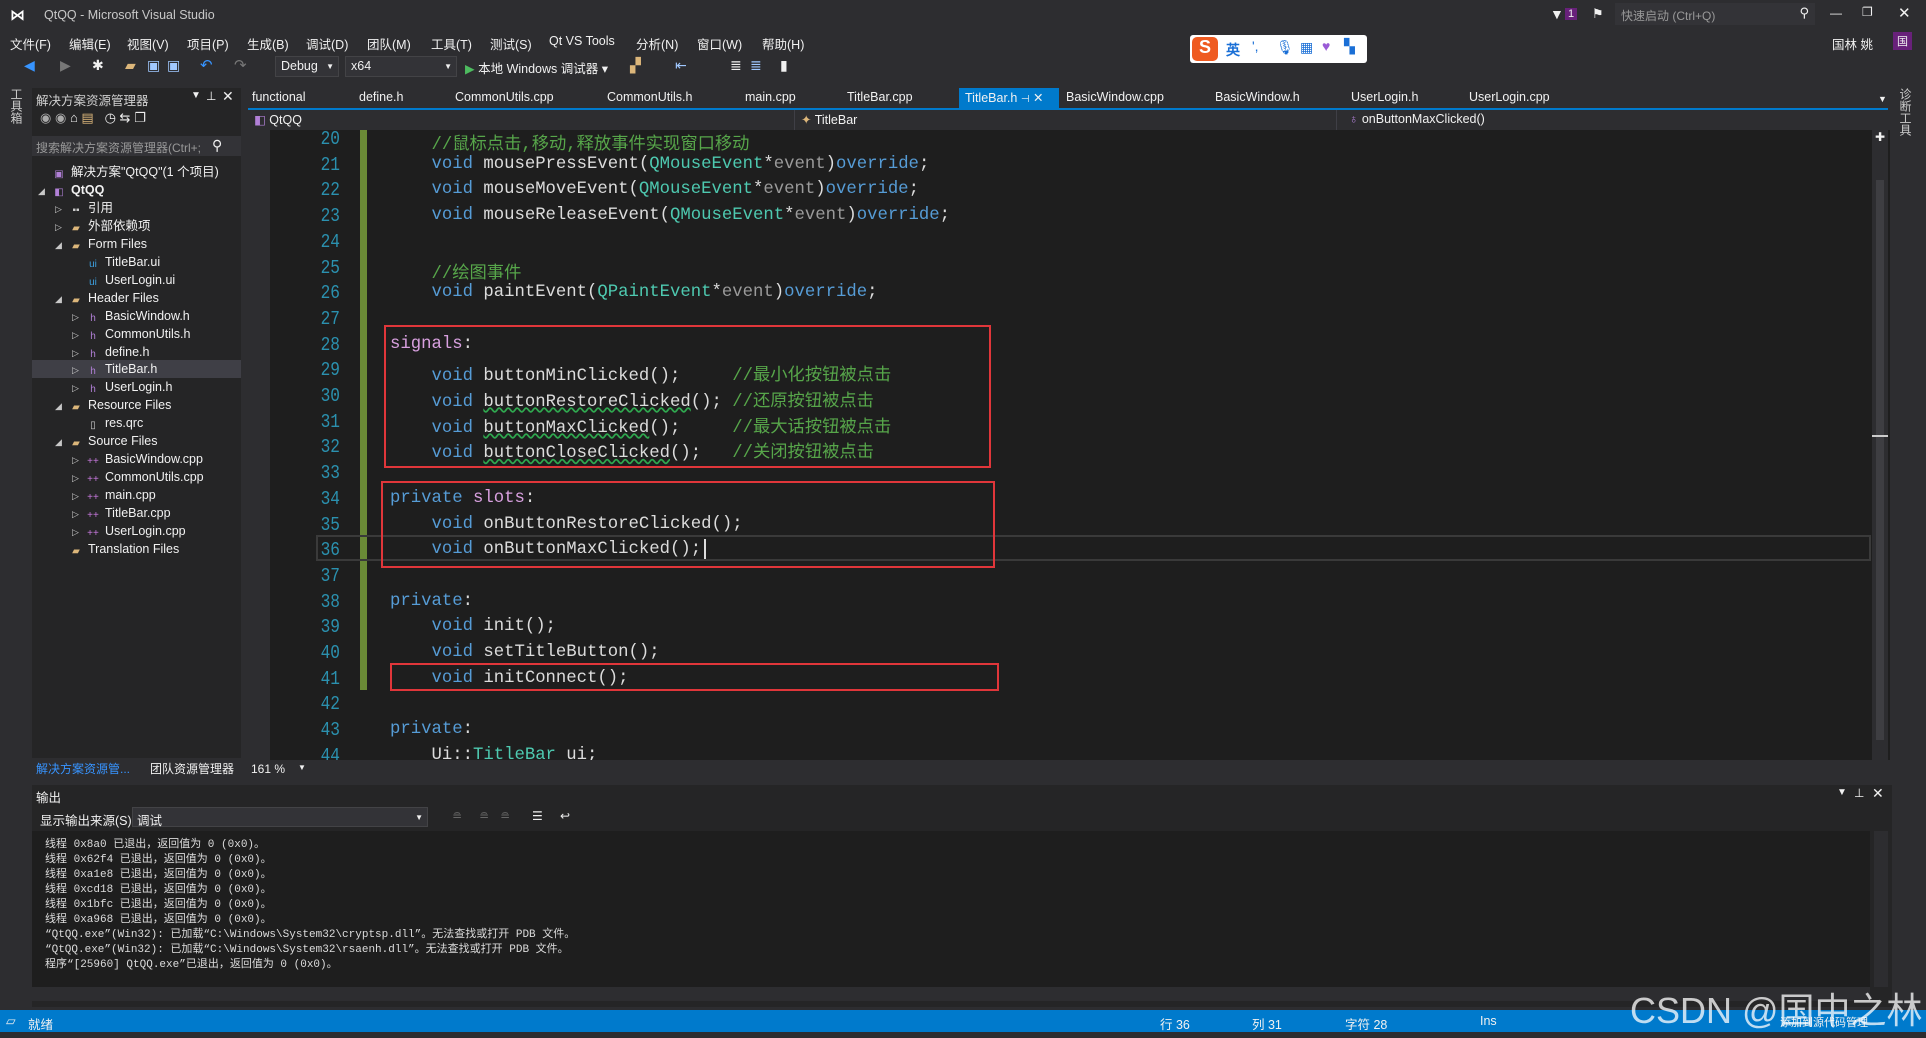  I want to click on menu-tools: 工具(T), so click(451, 43).